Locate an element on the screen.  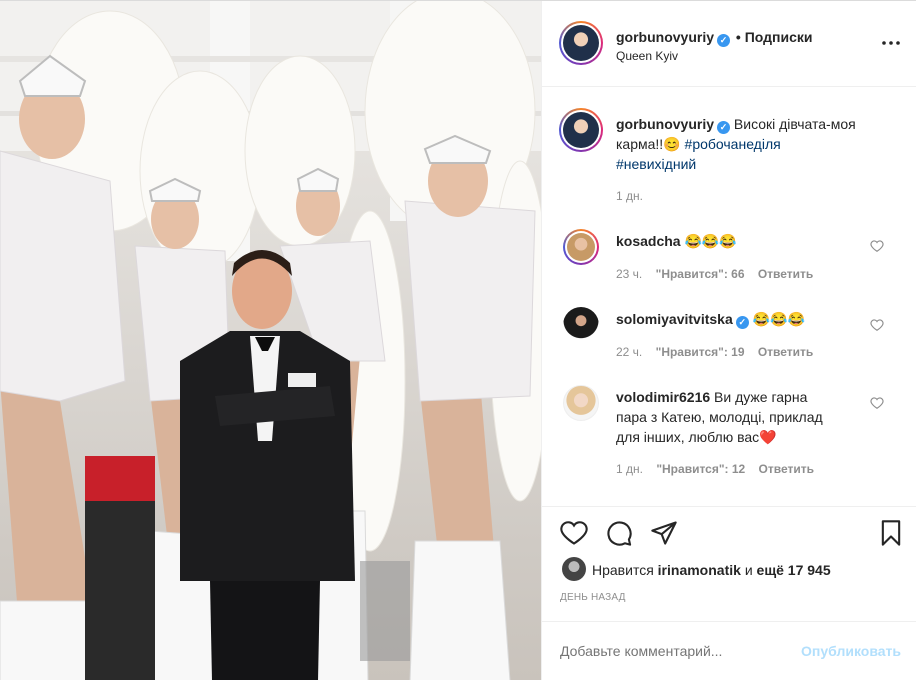
likes-summary: Нравится irinamonatik и ещё 17 945 is located at coordinates (711, 570).